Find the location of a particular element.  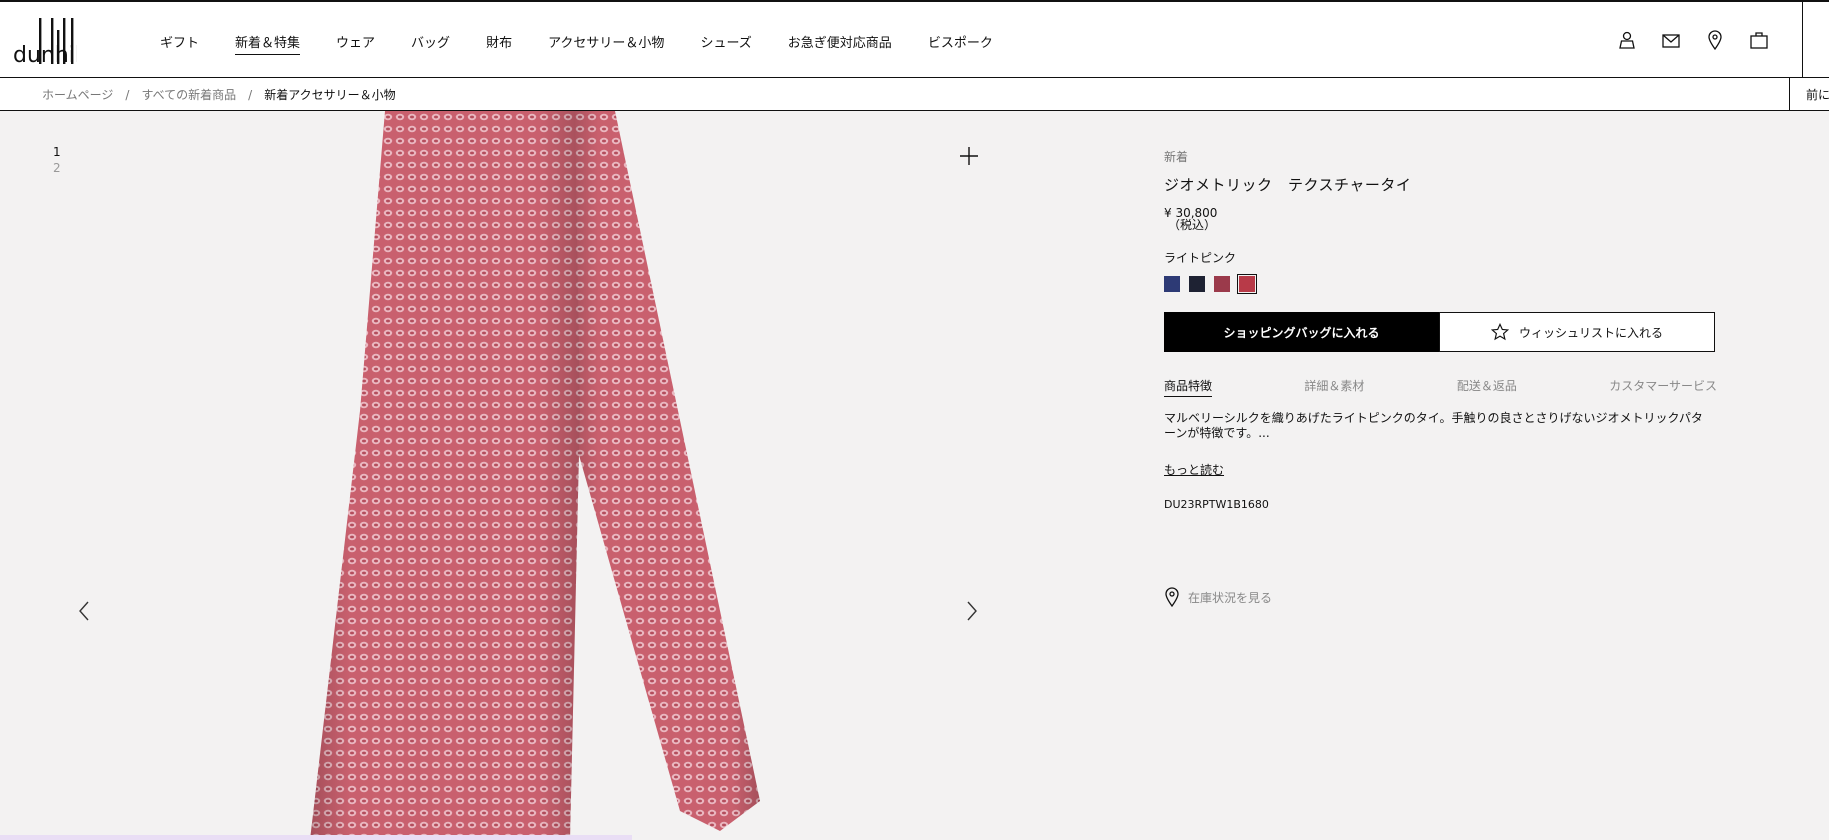

purchase-actions: ショッピングバッグに入れる ウィッシュリストに入れる is located at coordinates (1439, 332).